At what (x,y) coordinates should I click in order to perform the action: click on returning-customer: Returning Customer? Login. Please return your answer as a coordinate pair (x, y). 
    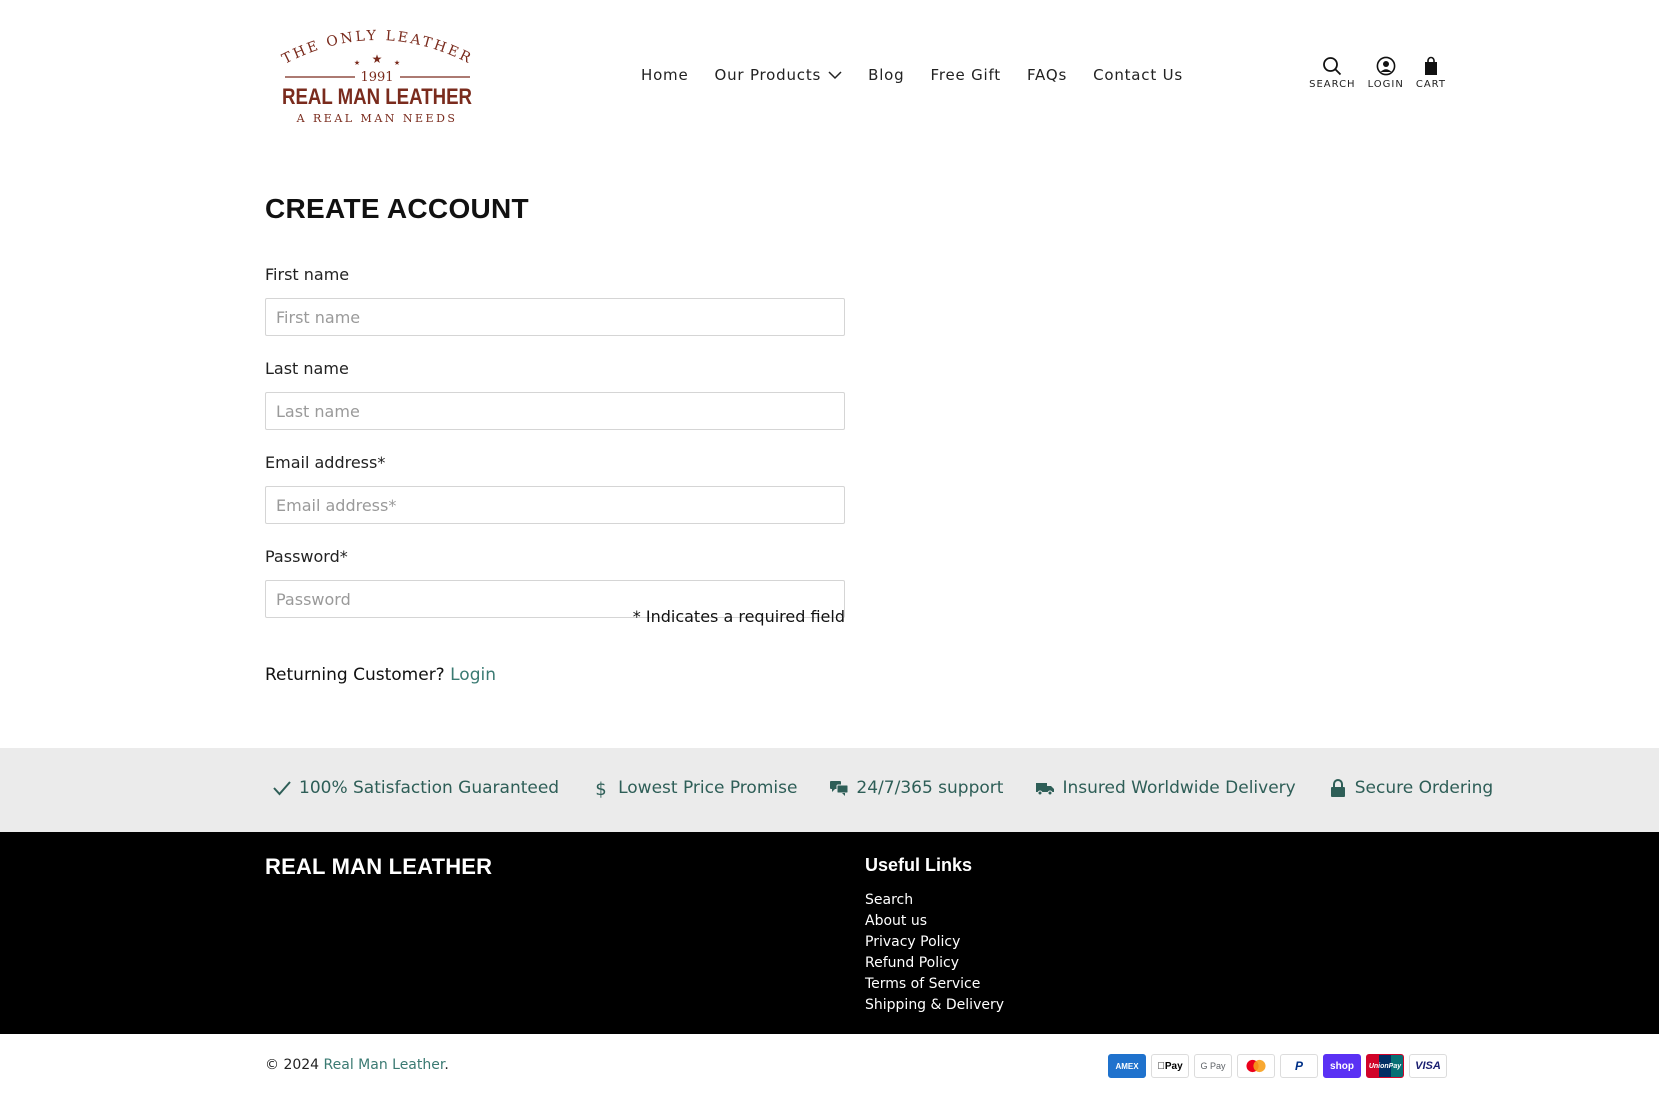
    Looking at the image, I should click on (380, 675).